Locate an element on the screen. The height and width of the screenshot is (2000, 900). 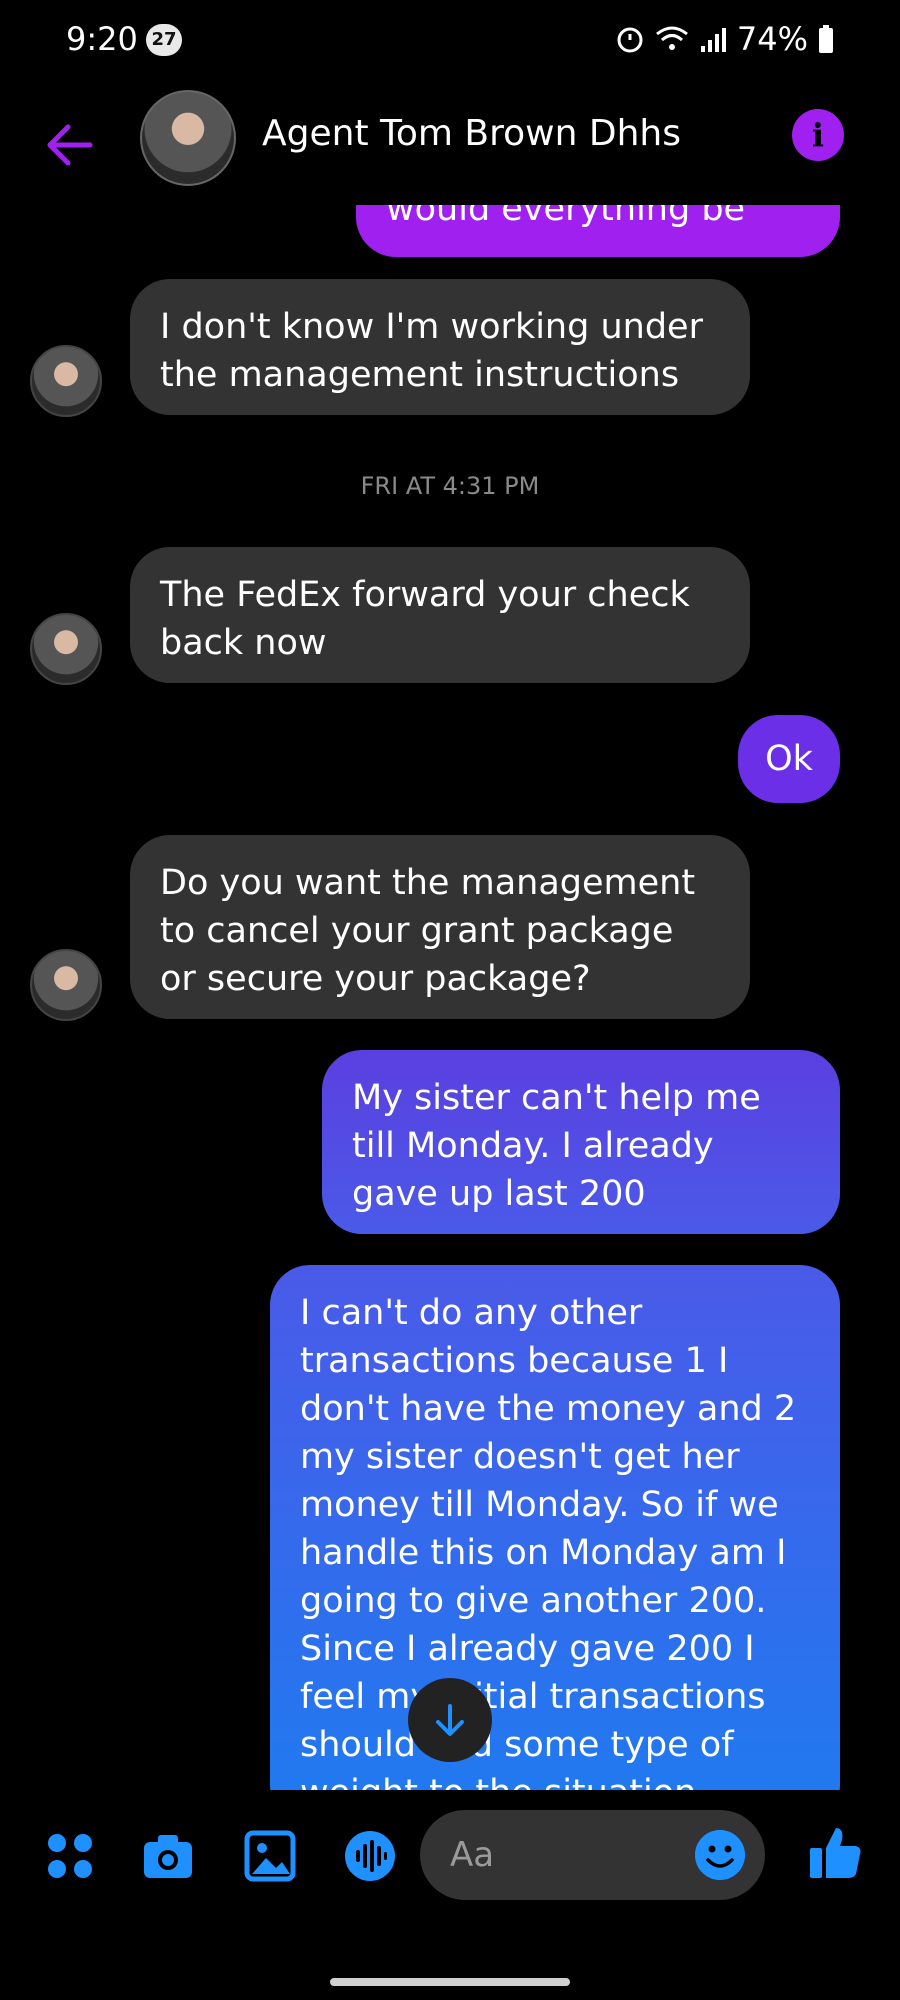
microphone-icon is located at coordinates (370, 1856).